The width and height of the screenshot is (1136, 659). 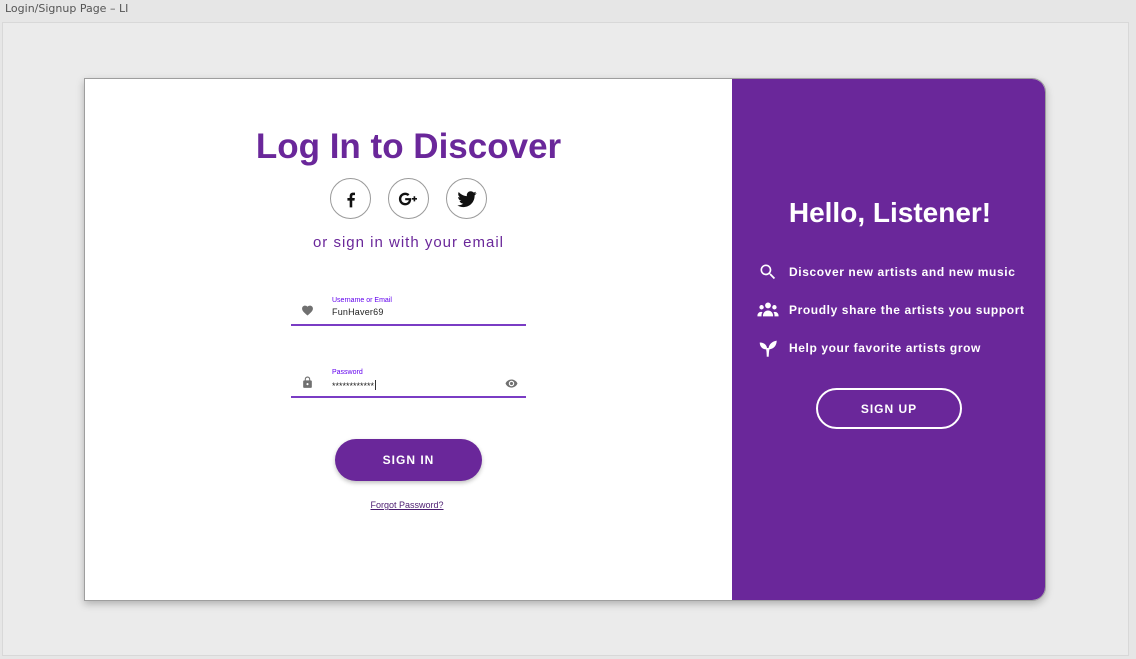 What do you see at coordinates (885, 348) in the screenshot?
I see `feature-text: Help your favorite artists grow` at bounding box center [885, 348].